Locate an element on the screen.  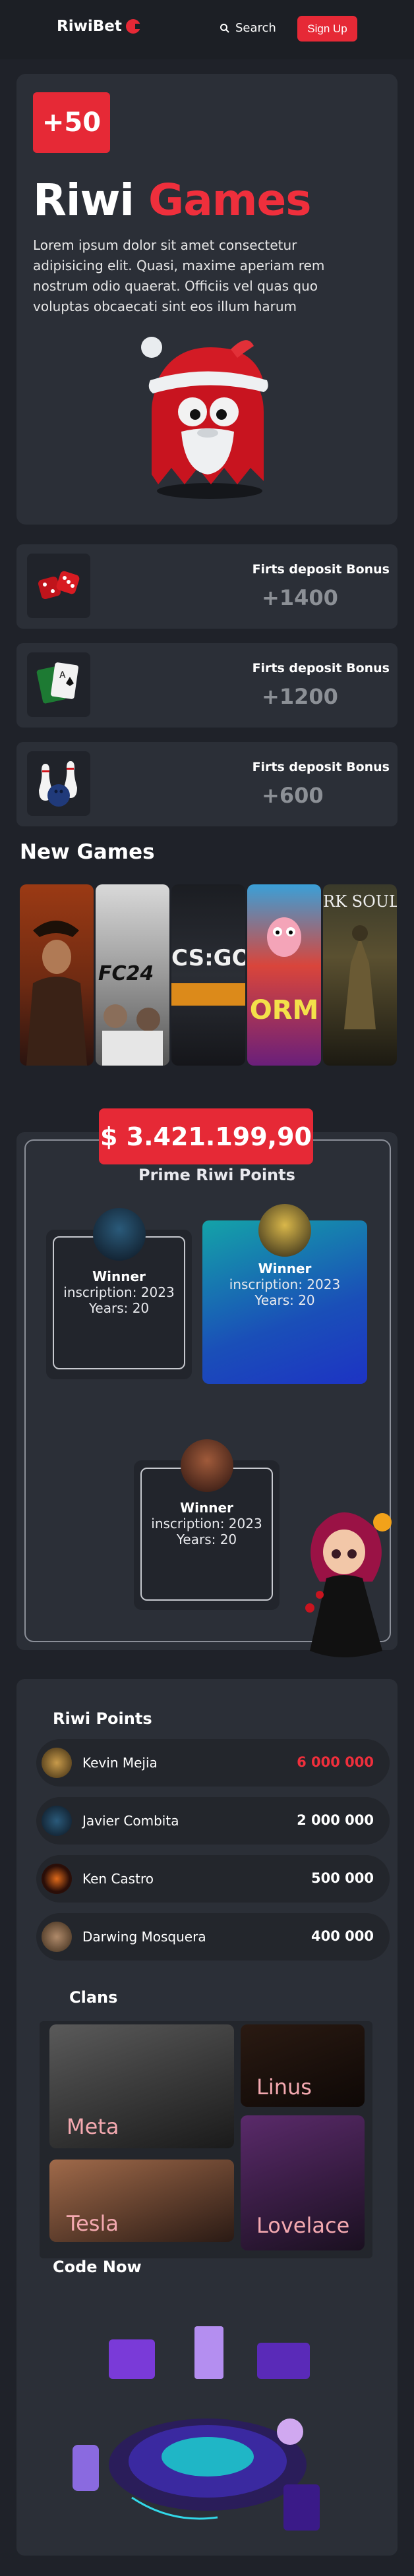
points-row: Kevin Mejia 6 000 000 is located at coordinates (213, 1763).